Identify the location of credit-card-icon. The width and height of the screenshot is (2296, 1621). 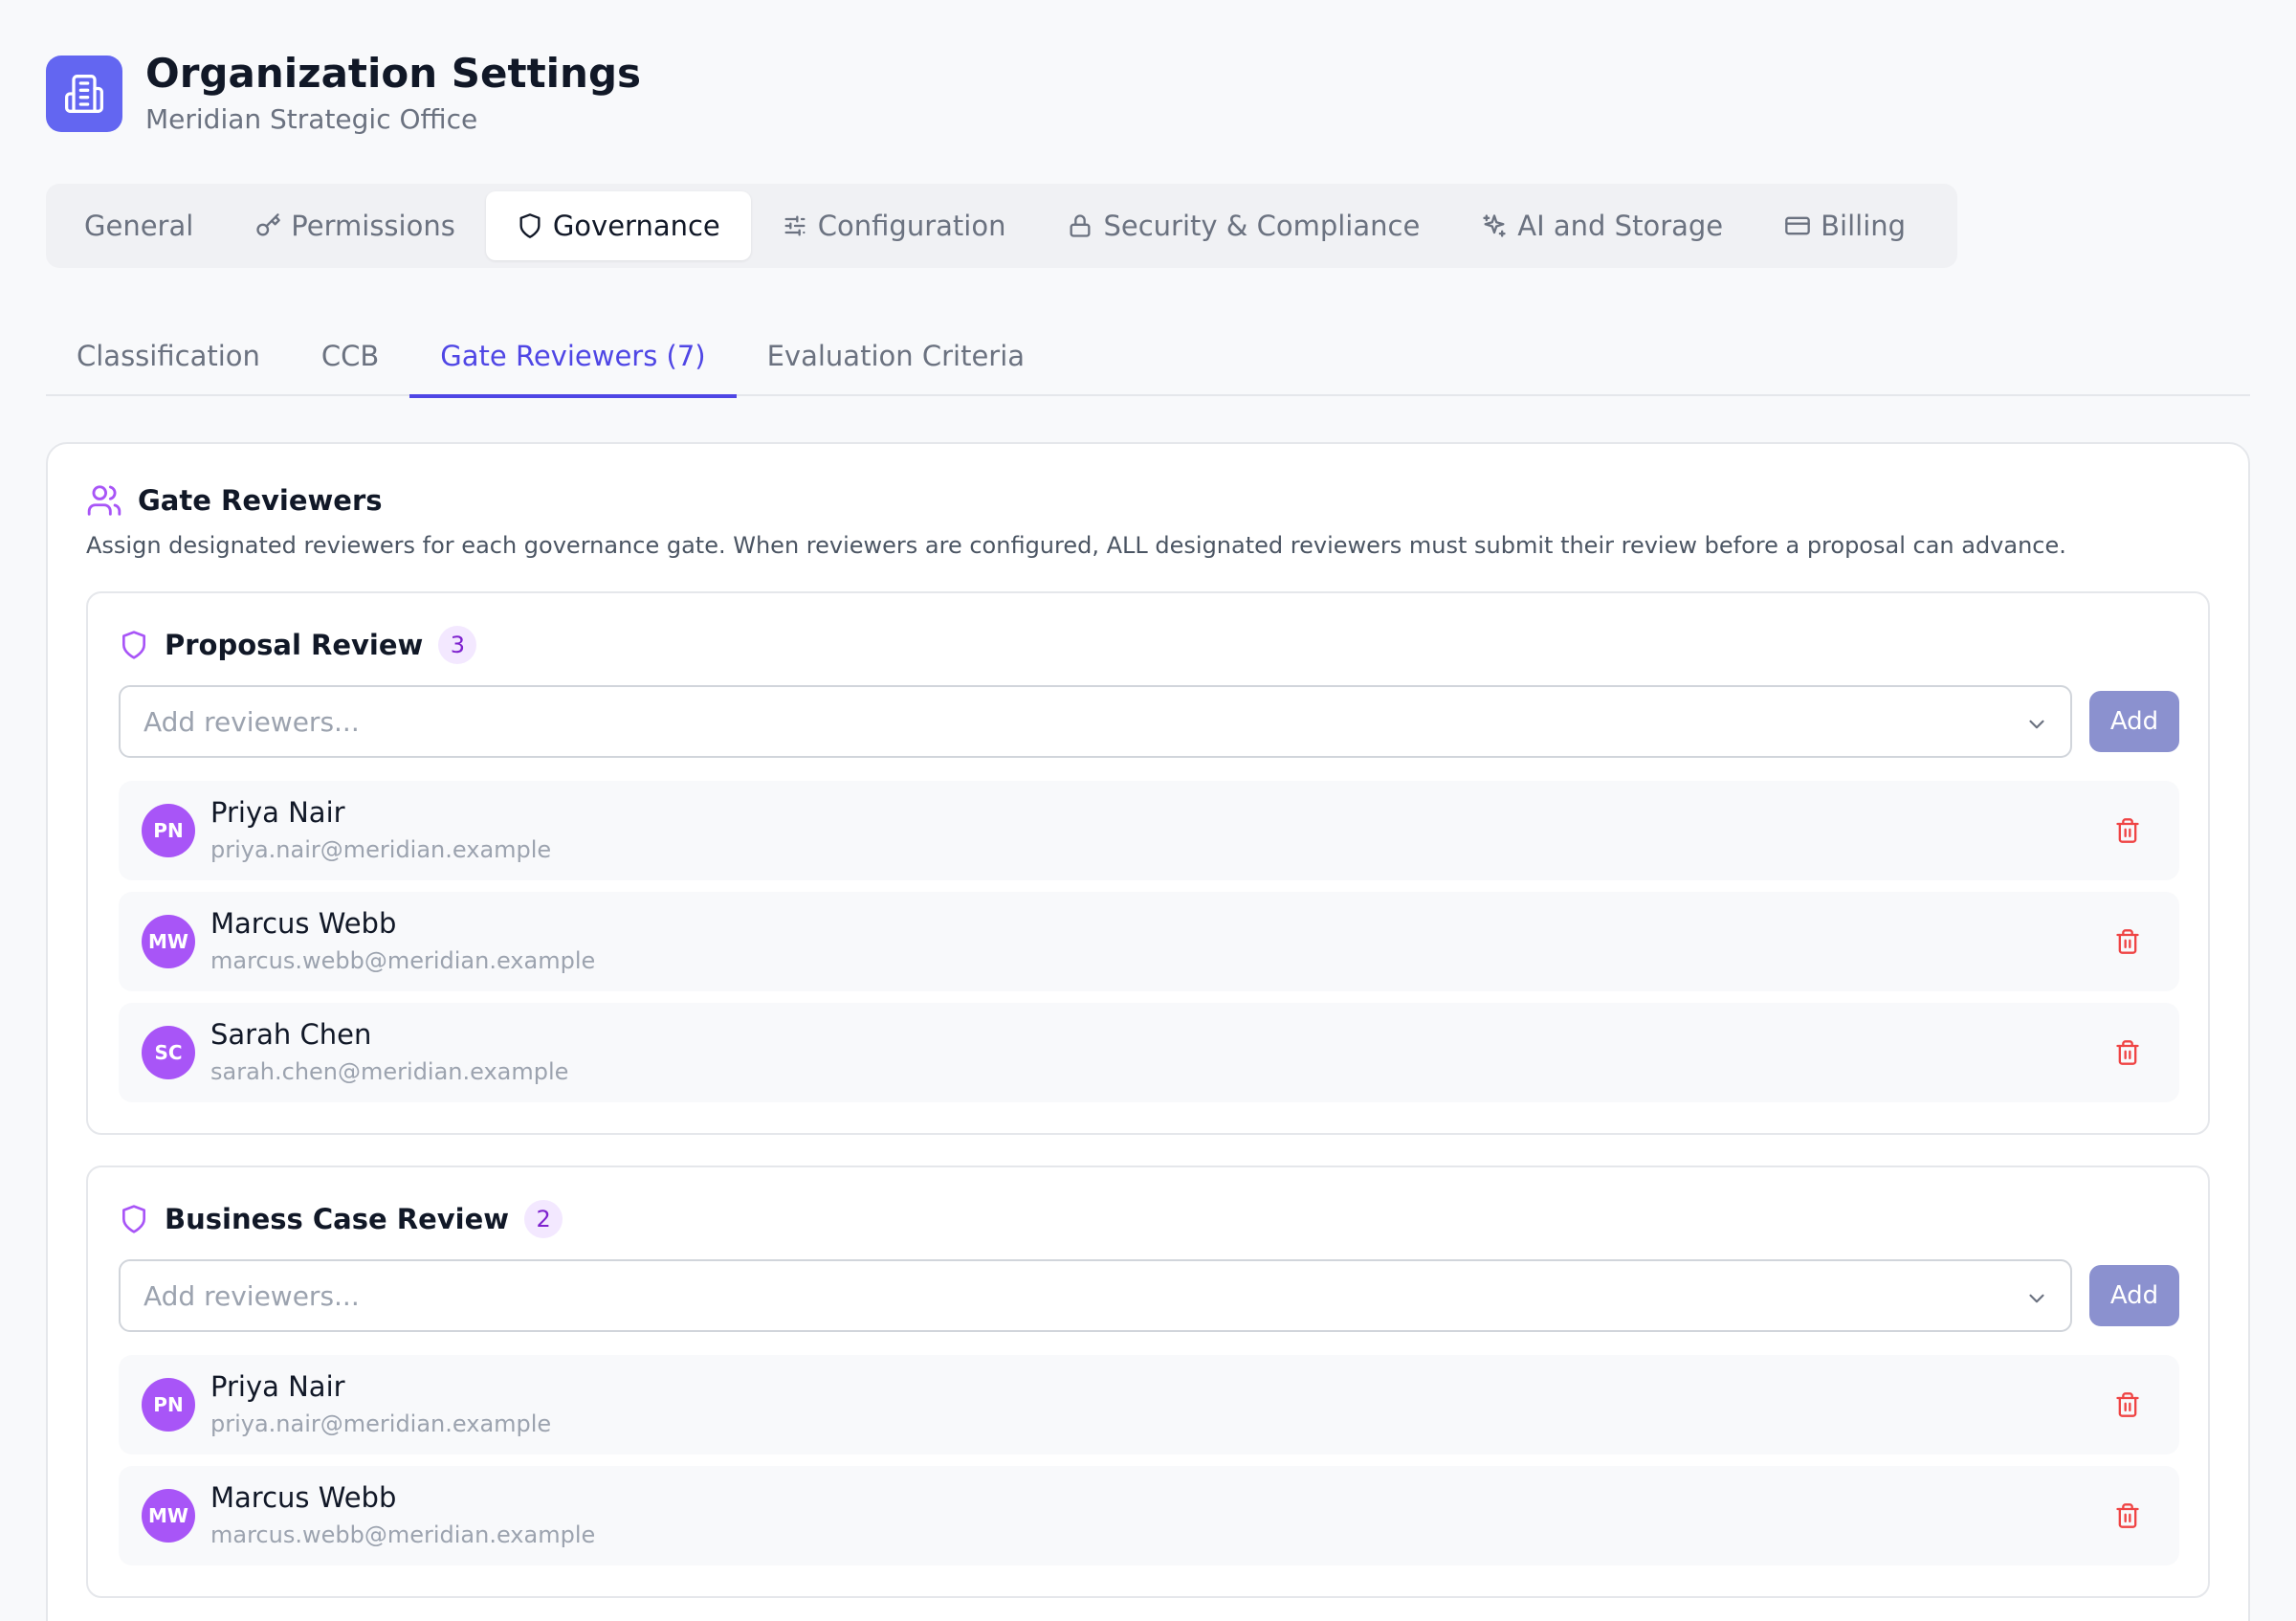
(1797, 225).